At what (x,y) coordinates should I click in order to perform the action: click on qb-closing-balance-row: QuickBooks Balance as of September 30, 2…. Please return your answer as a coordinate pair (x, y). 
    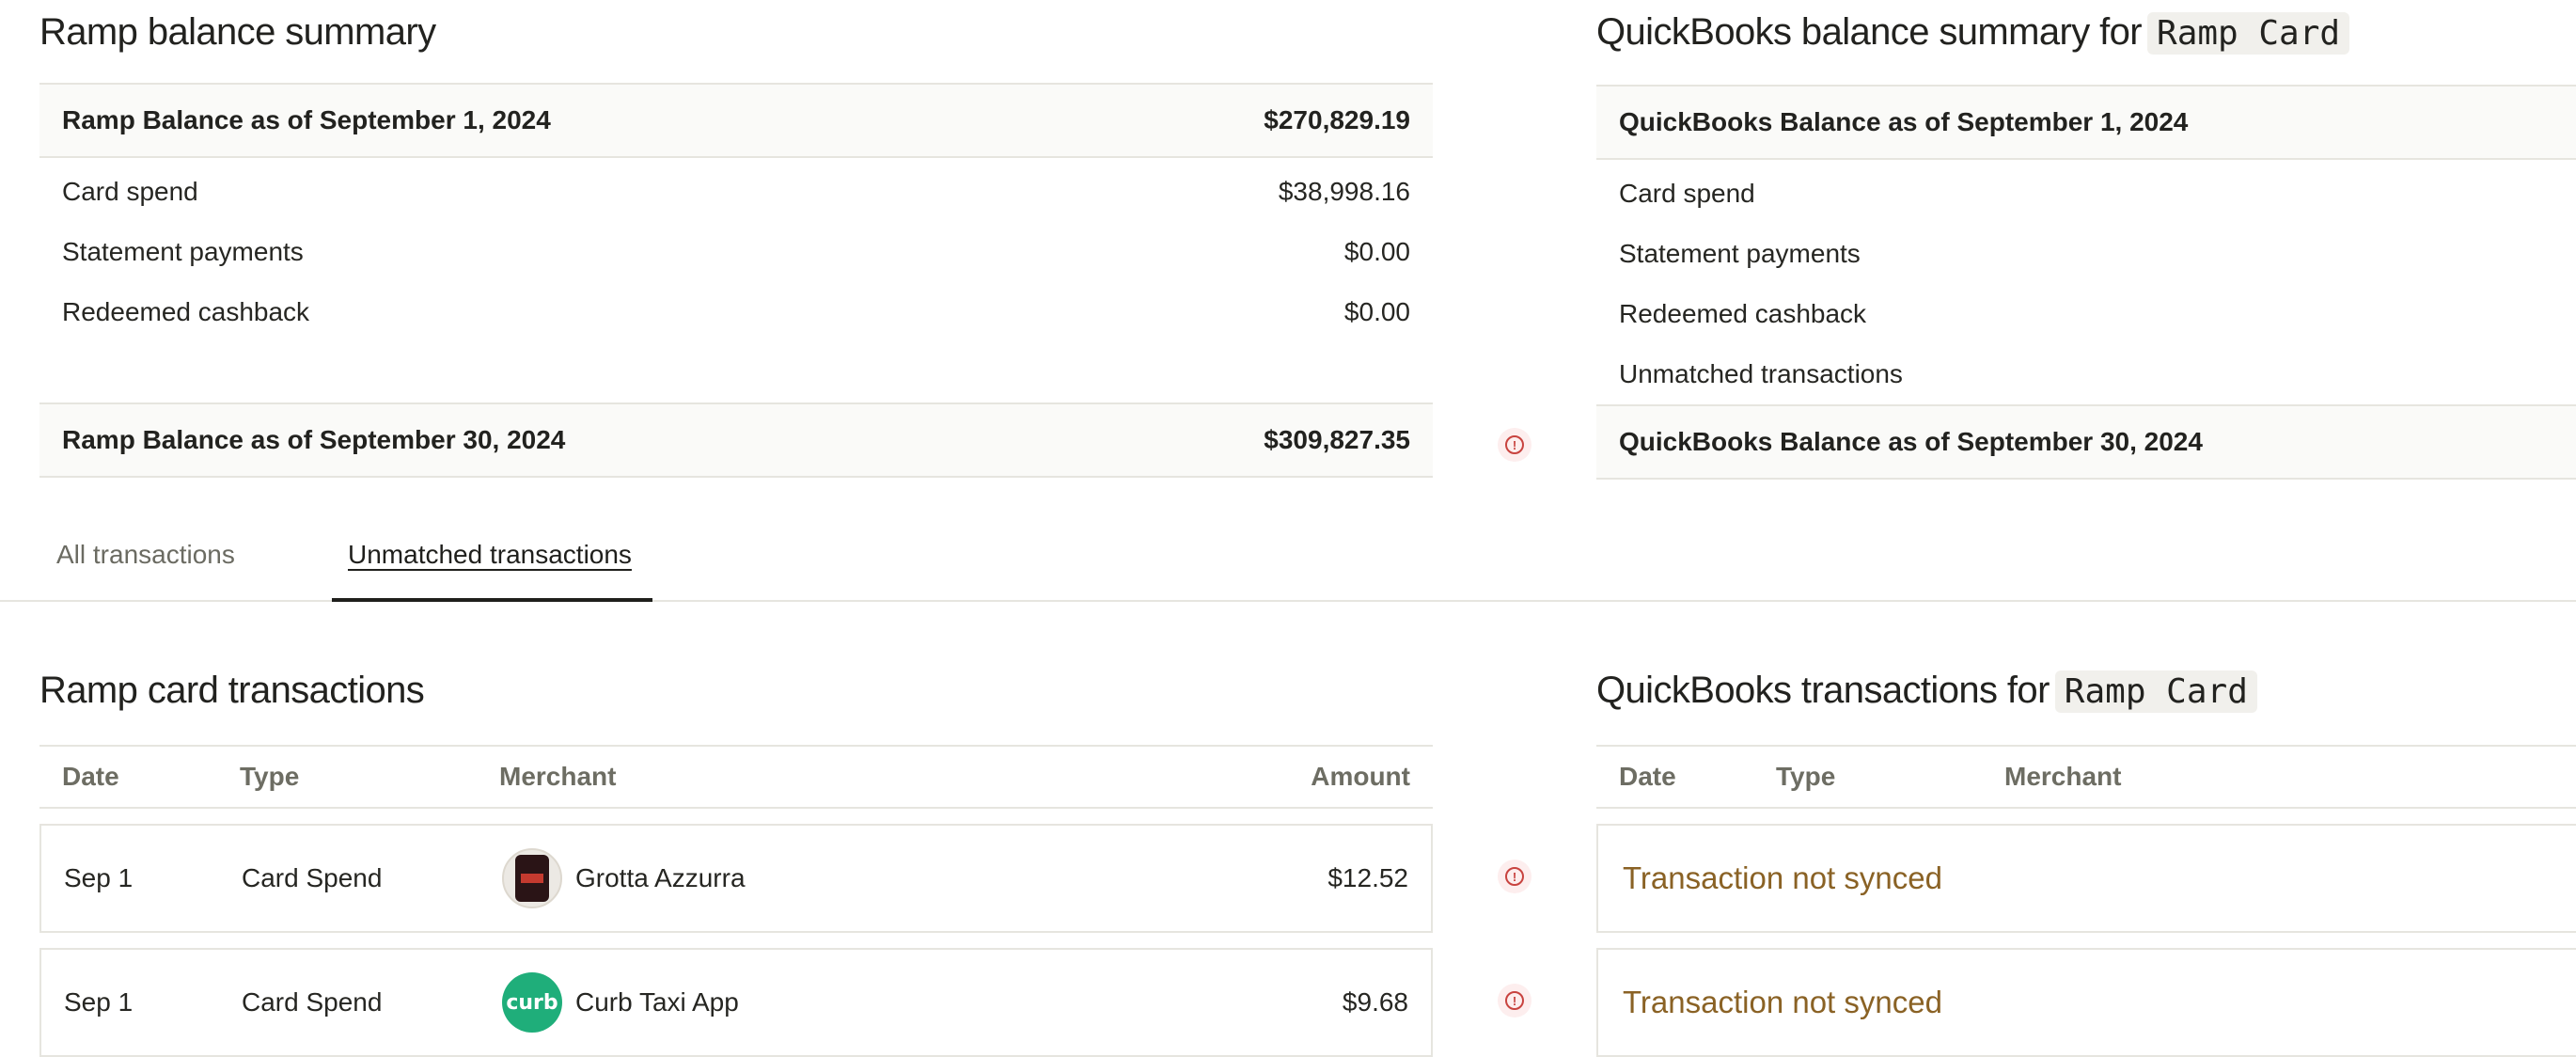
    Looking at the image, I should click on (2086, 442).